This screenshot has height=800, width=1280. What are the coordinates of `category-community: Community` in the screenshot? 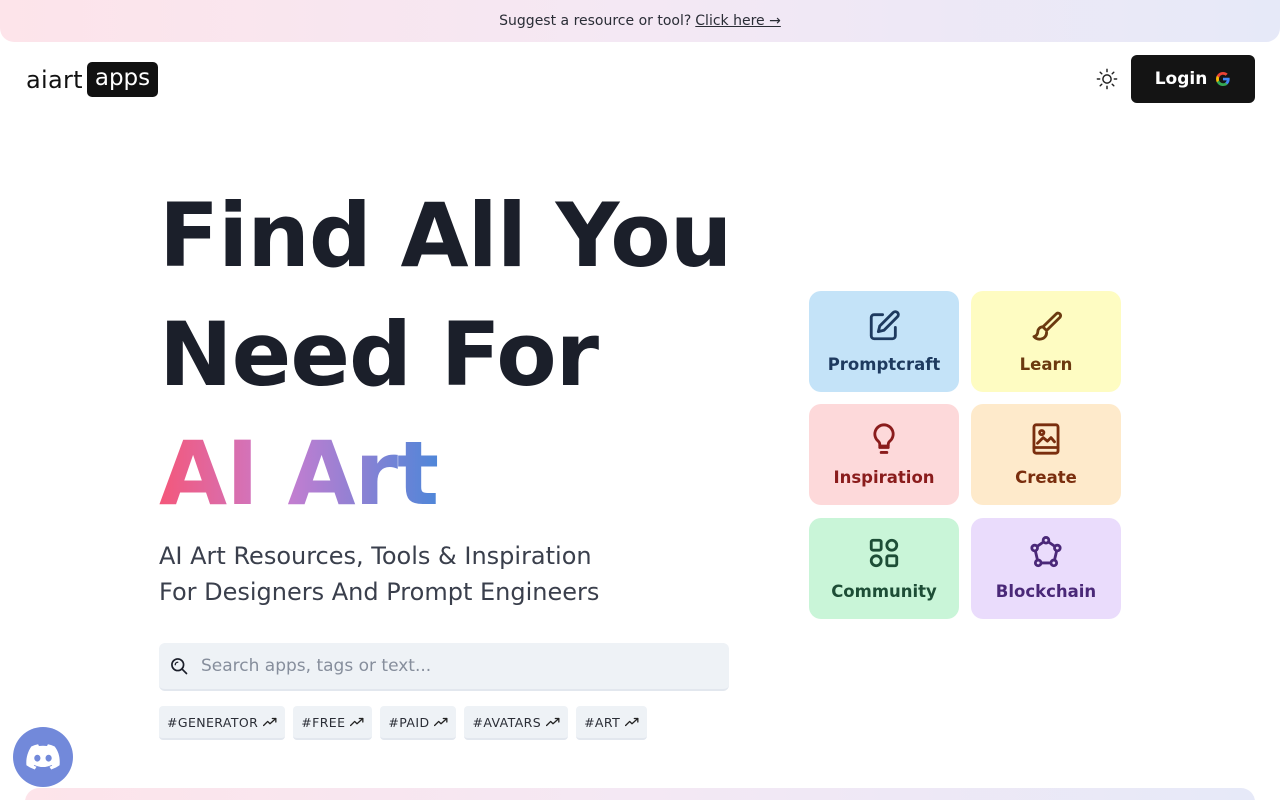 It's located at (884, 568).